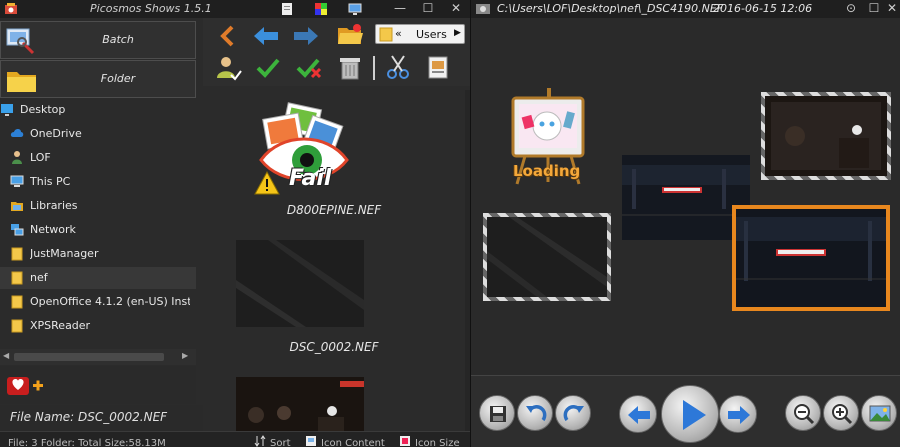 The image size is (900, 447). Describe the element at coordinates (260, 441) in the screenshot. I see `sort-icon` at that location.